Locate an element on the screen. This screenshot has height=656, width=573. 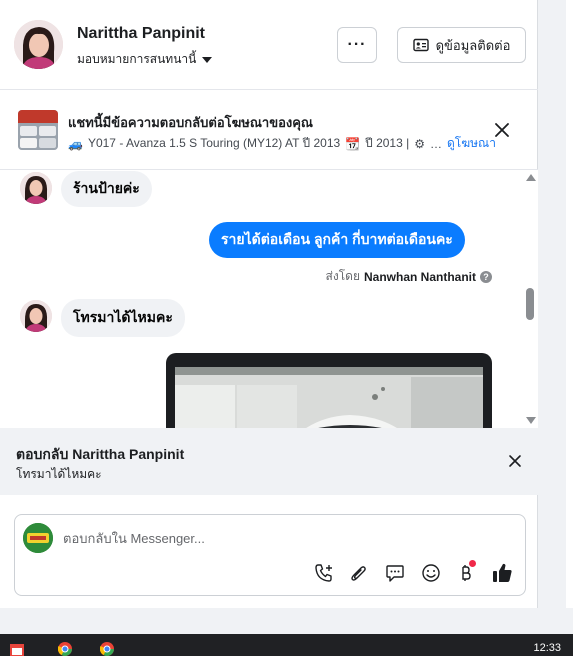
calendar-app-icon is located at coordinates (17, 649).